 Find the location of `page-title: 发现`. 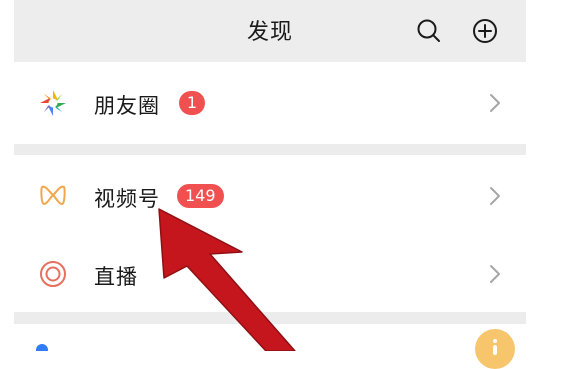

page-title: 发现 is located at coordinates (269, 32).